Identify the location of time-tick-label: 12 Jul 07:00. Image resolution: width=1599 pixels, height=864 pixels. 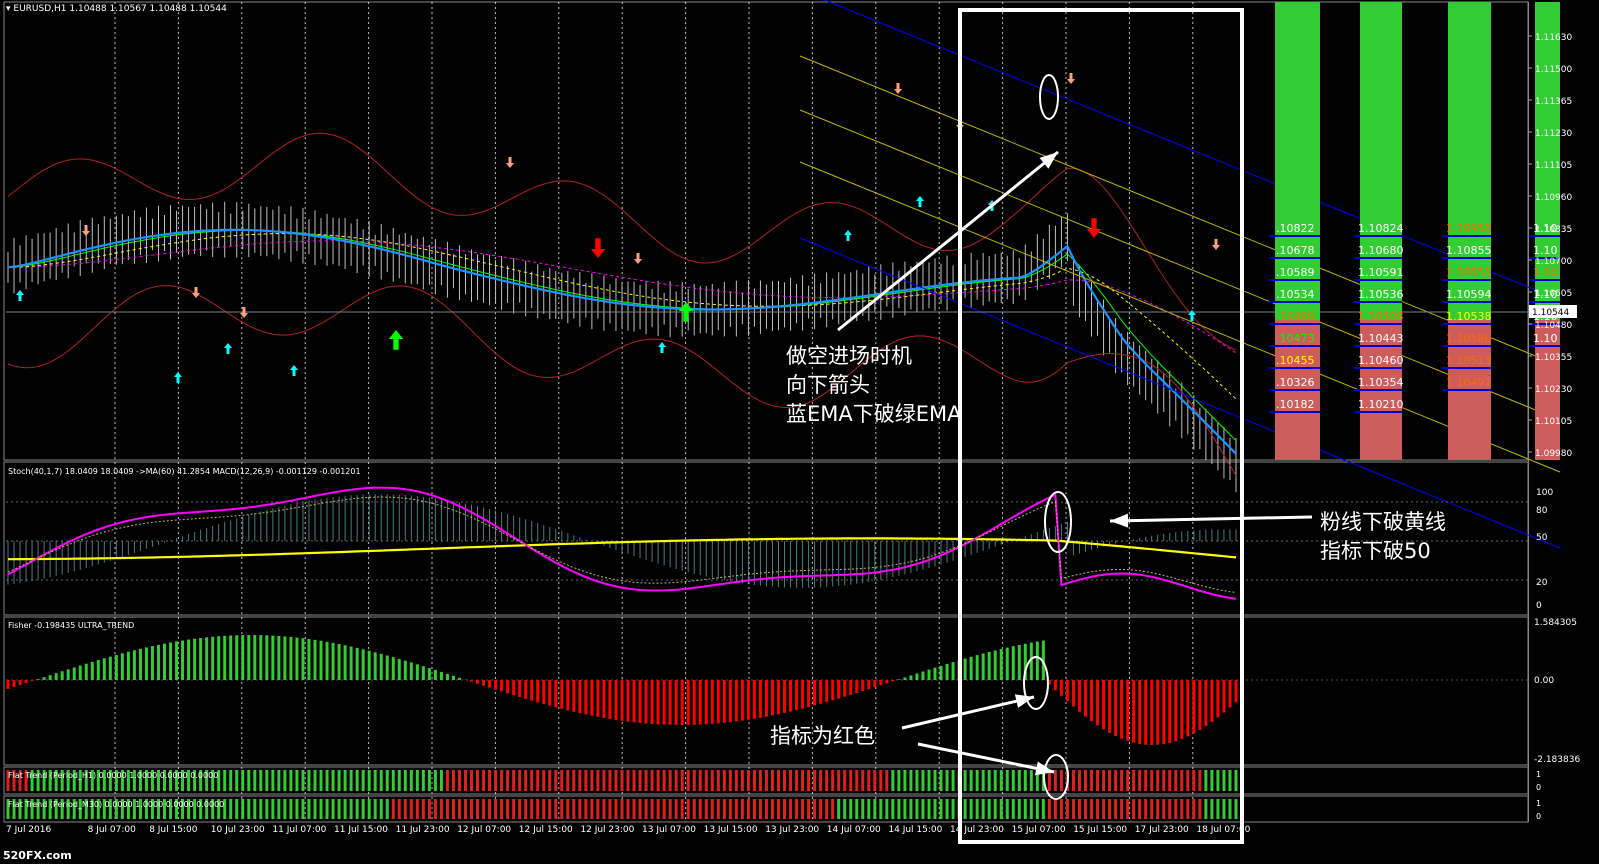
(484, 830).